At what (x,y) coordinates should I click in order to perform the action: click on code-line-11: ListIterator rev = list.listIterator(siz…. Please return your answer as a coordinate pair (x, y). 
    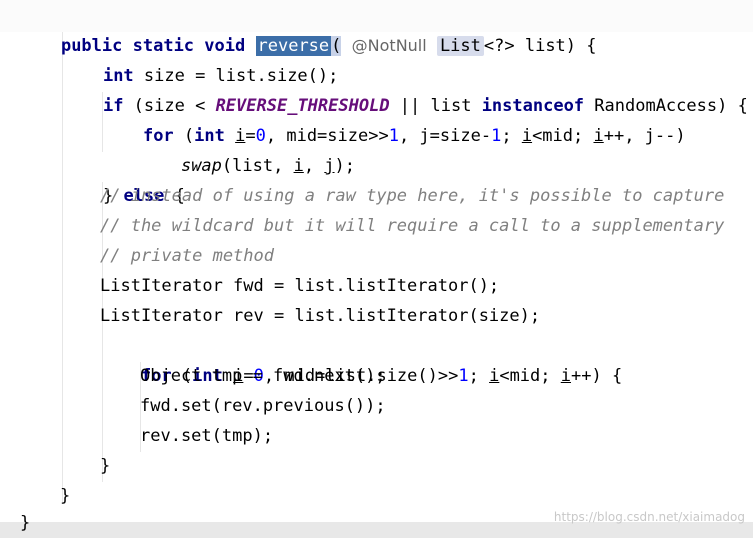
    Looking at the image, I should click on (320, 316).